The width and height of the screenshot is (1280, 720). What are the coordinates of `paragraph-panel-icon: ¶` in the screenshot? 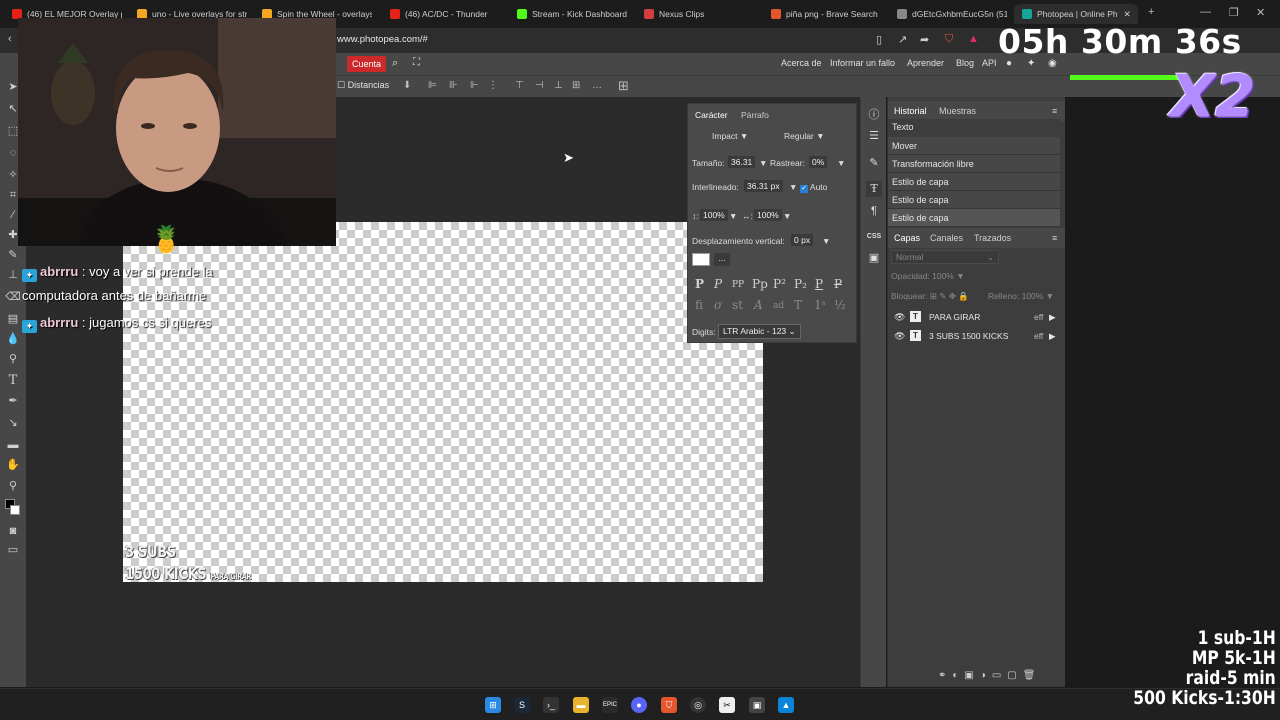 It's located at (874, 211).